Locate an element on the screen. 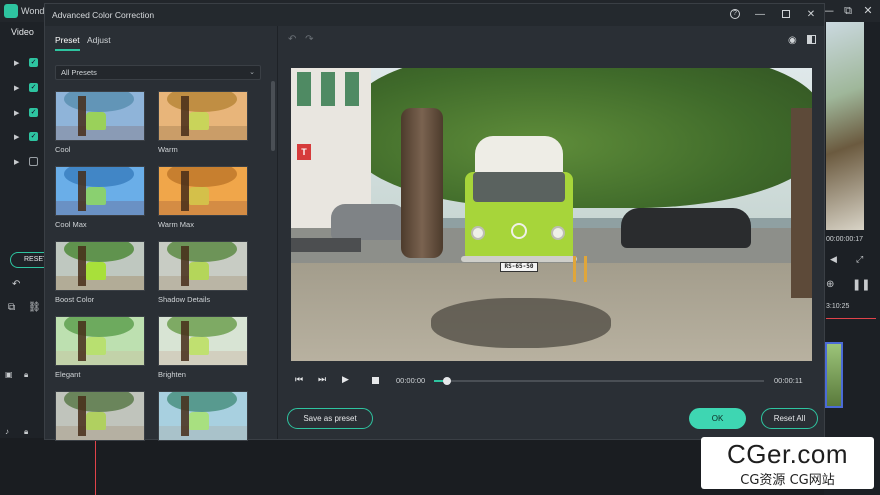  skip-back-icon: ⏮ is located at coordinates (299, 379).